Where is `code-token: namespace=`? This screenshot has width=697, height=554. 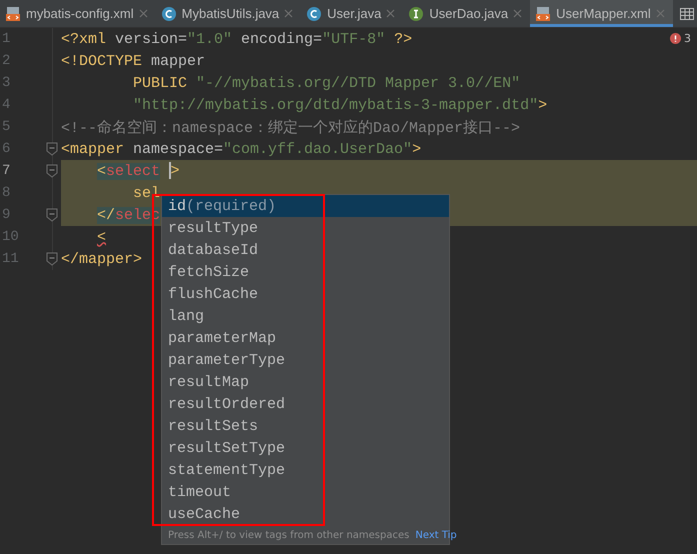
code-token: namespace= is located at coordinates (178, 149).